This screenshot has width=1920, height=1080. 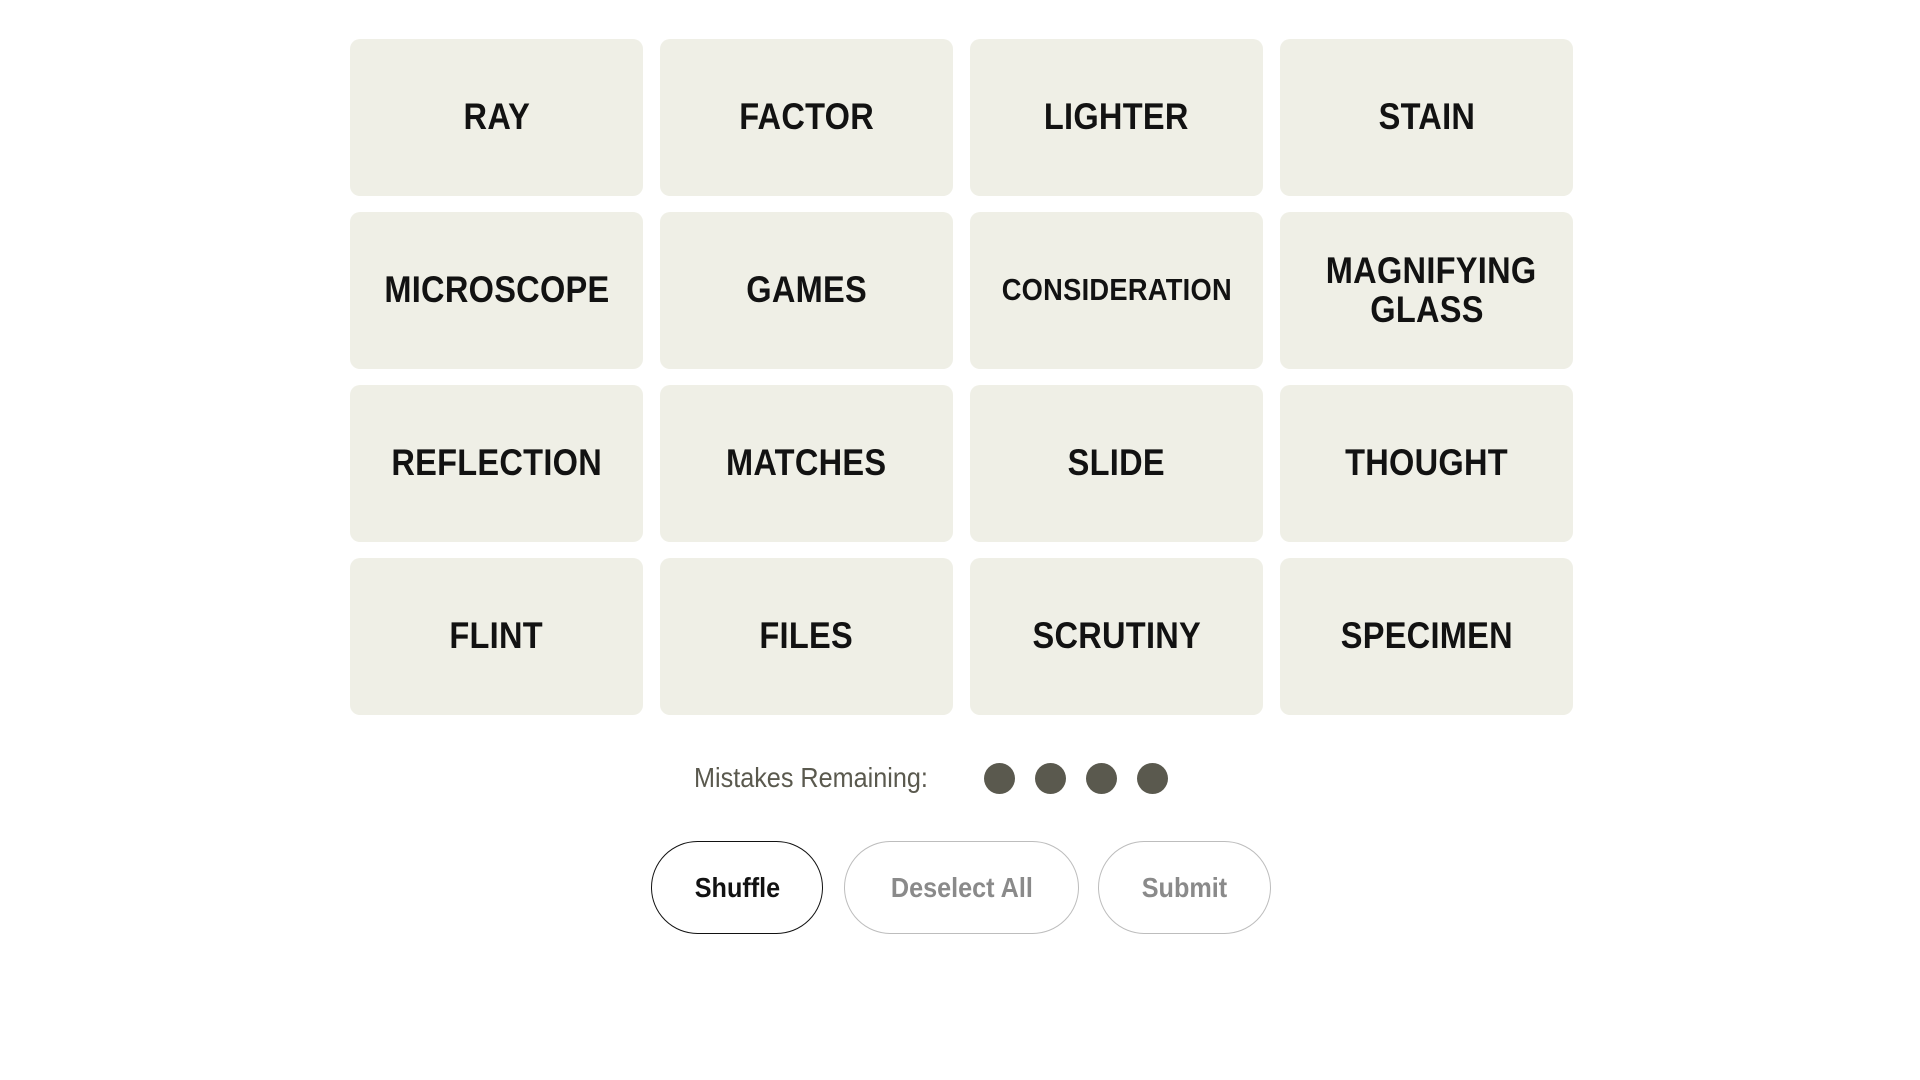 I want to click on tile-label: MAGNIFYING GLASS, so click(x=1430, y=289).